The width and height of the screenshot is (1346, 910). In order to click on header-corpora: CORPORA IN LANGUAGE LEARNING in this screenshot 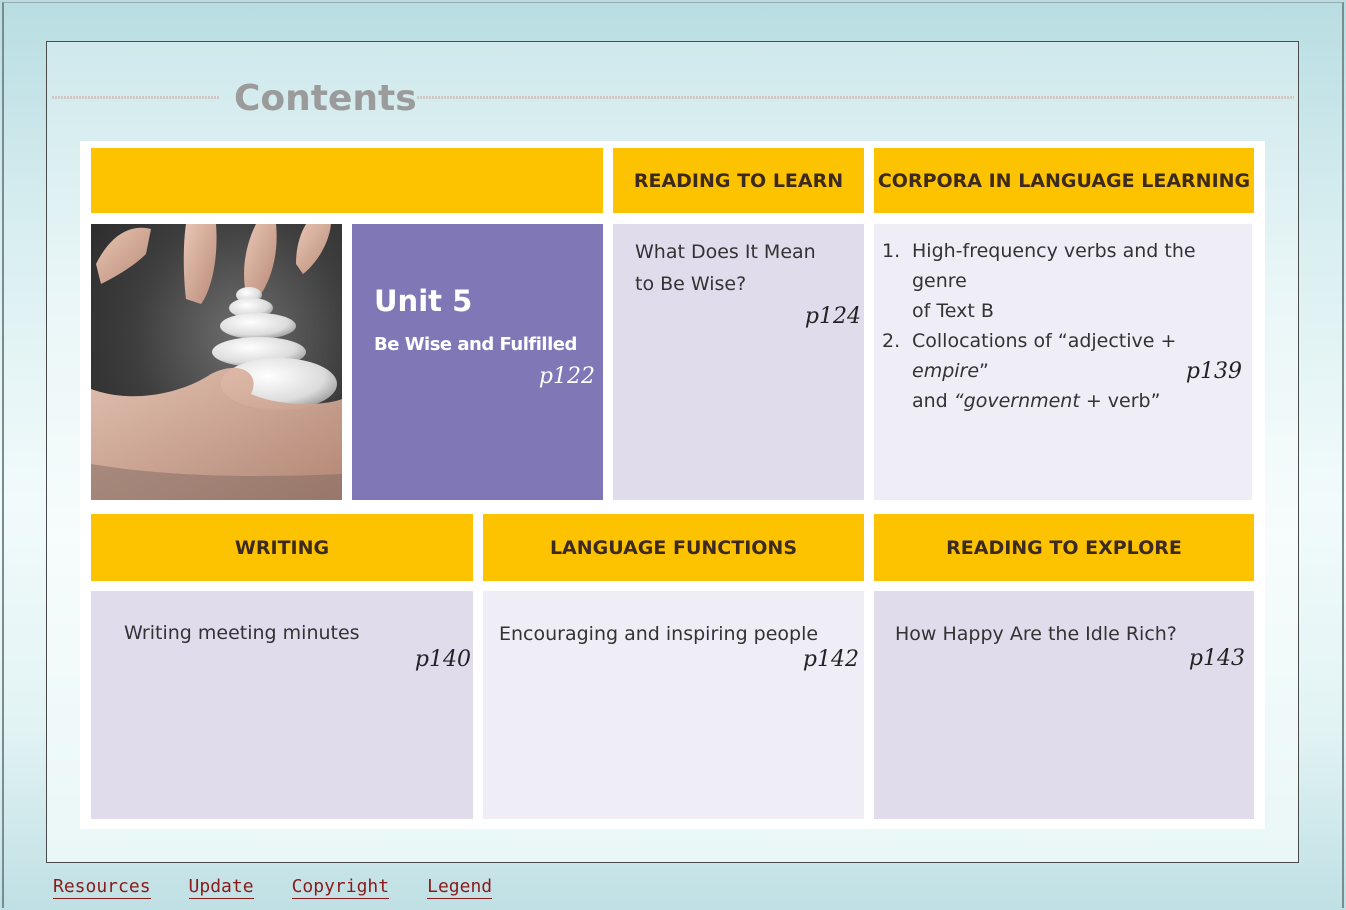, I will do `click(1064, 180)`.